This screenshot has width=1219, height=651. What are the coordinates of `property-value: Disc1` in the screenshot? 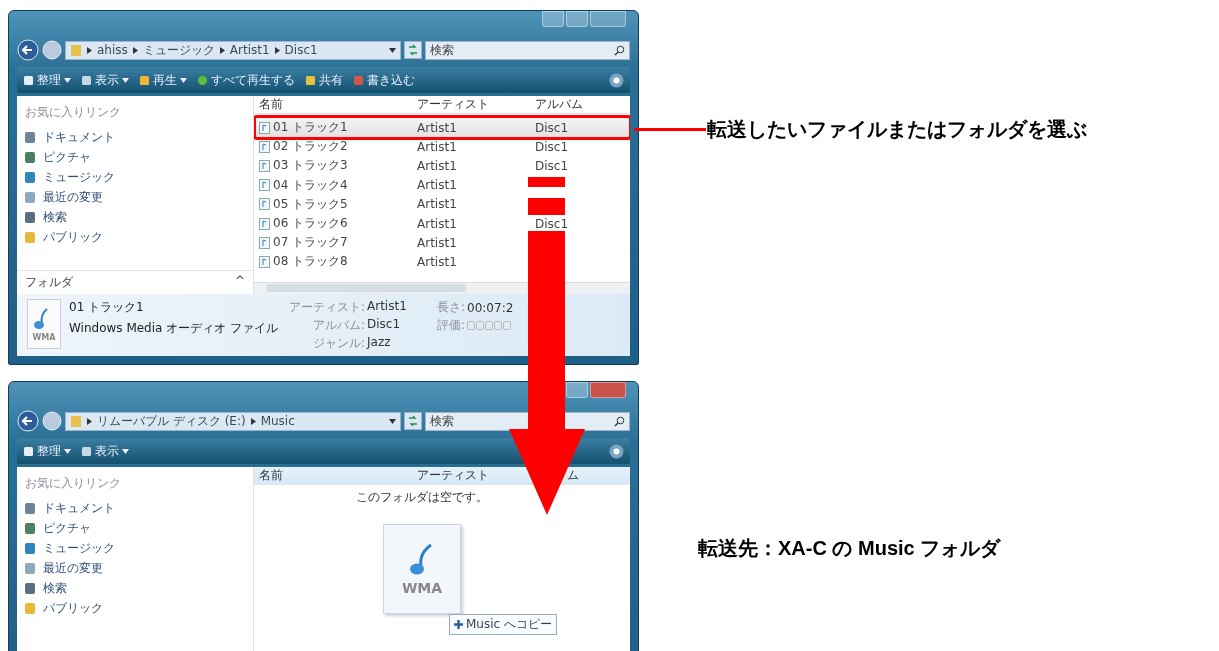 It's located at (384, 325).